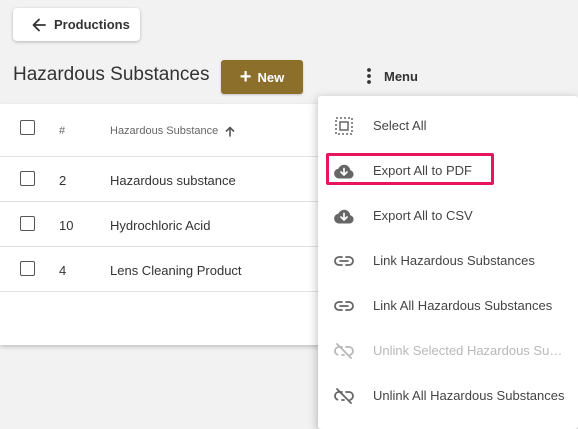 The width and height of the screenshot is (578, 429). Describe the element at coordinates (92, 24) in the screenshot. I see `back-button-label: Productions` at that location.